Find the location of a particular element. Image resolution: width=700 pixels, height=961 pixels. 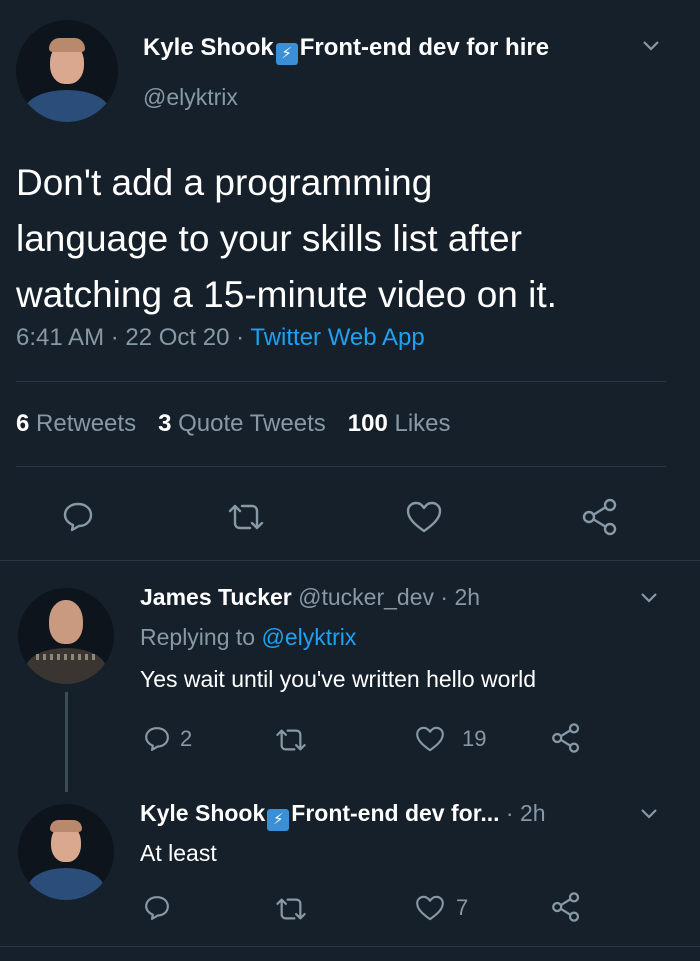

tweet-stats: 6 Retweets 3 Quote Tweets 100 Likes is located at coordinates (233, 424).